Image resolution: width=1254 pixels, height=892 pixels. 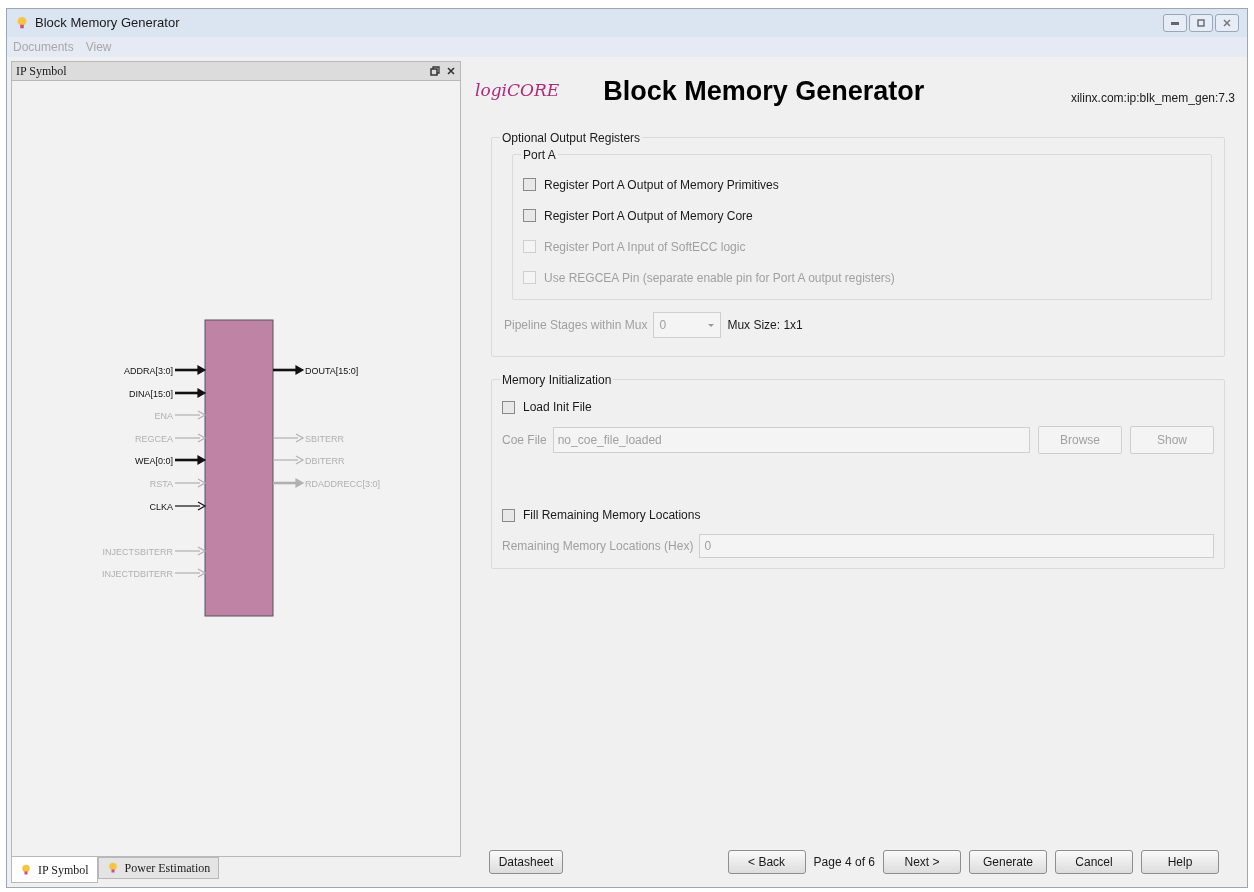 What do you see at coordinates (342, 483) in the screenshot?
I see `pin-label: RDADDRECC[3:0]` at bounding box center [342, 483].